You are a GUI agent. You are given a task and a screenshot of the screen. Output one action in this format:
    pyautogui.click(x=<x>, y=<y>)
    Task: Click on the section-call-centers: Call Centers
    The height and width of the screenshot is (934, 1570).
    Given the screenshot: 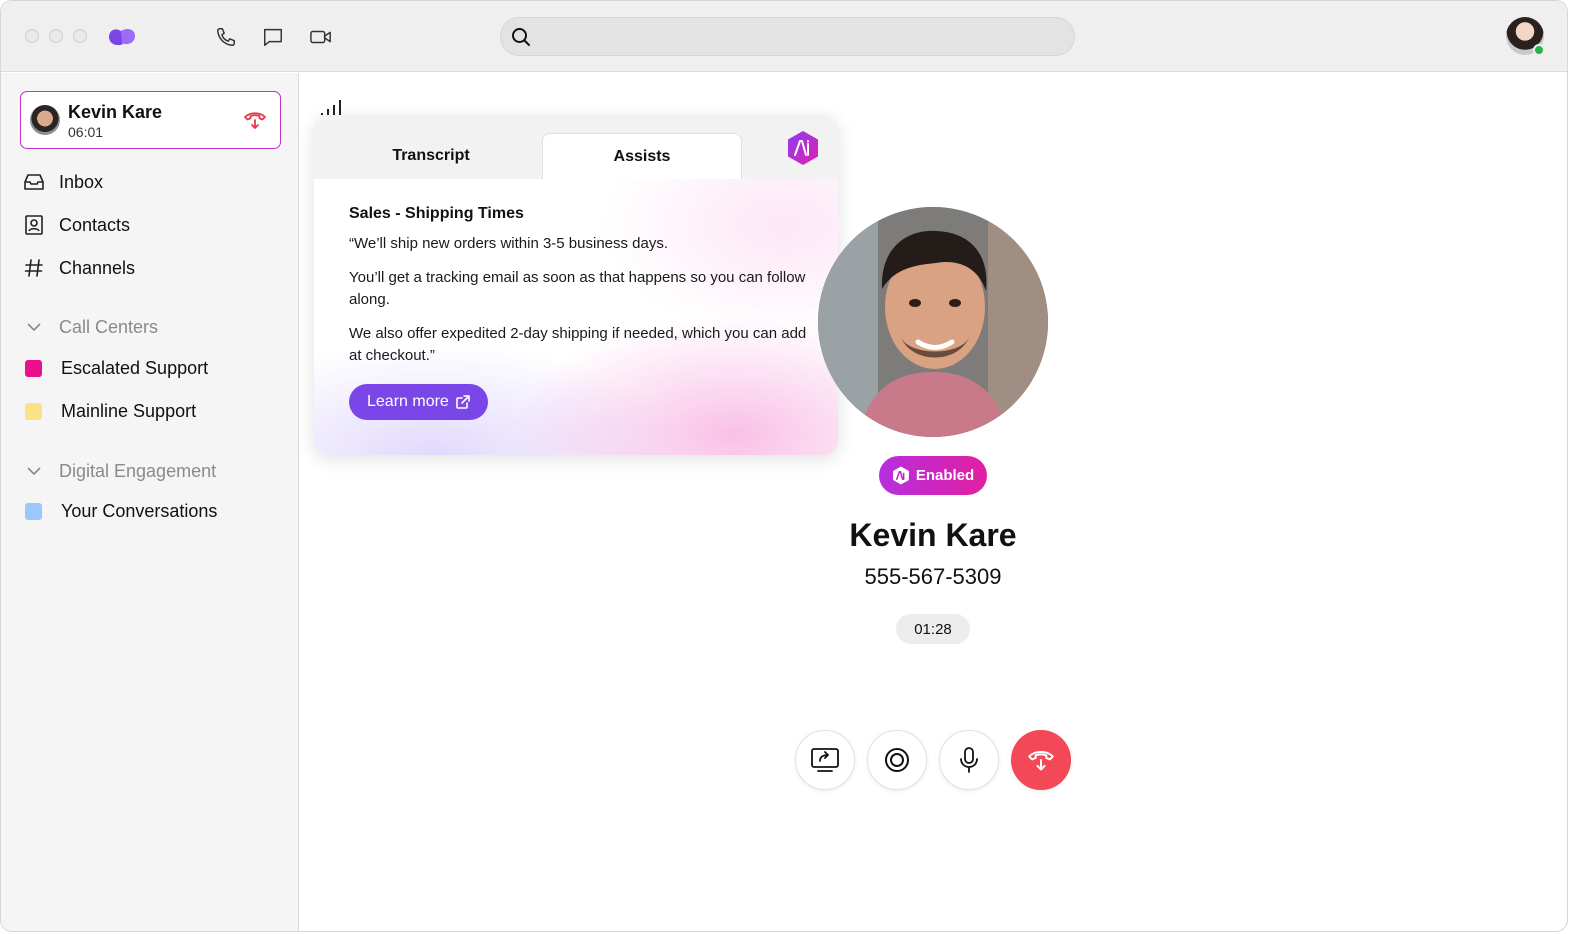 What is the action you would take?
    pyautogui.click(x=90, y=327)
    